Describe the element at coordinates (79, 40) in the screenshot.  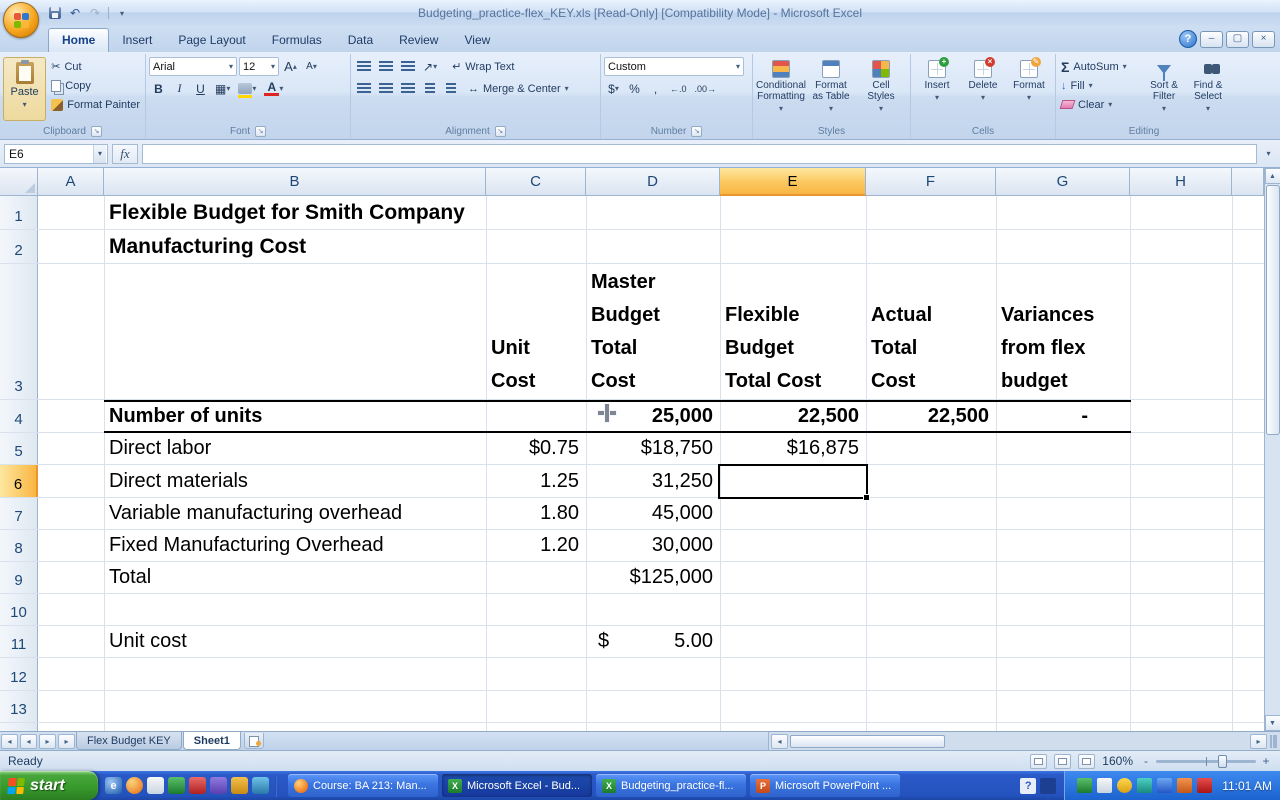
I see `tab-home: Home` at that location.